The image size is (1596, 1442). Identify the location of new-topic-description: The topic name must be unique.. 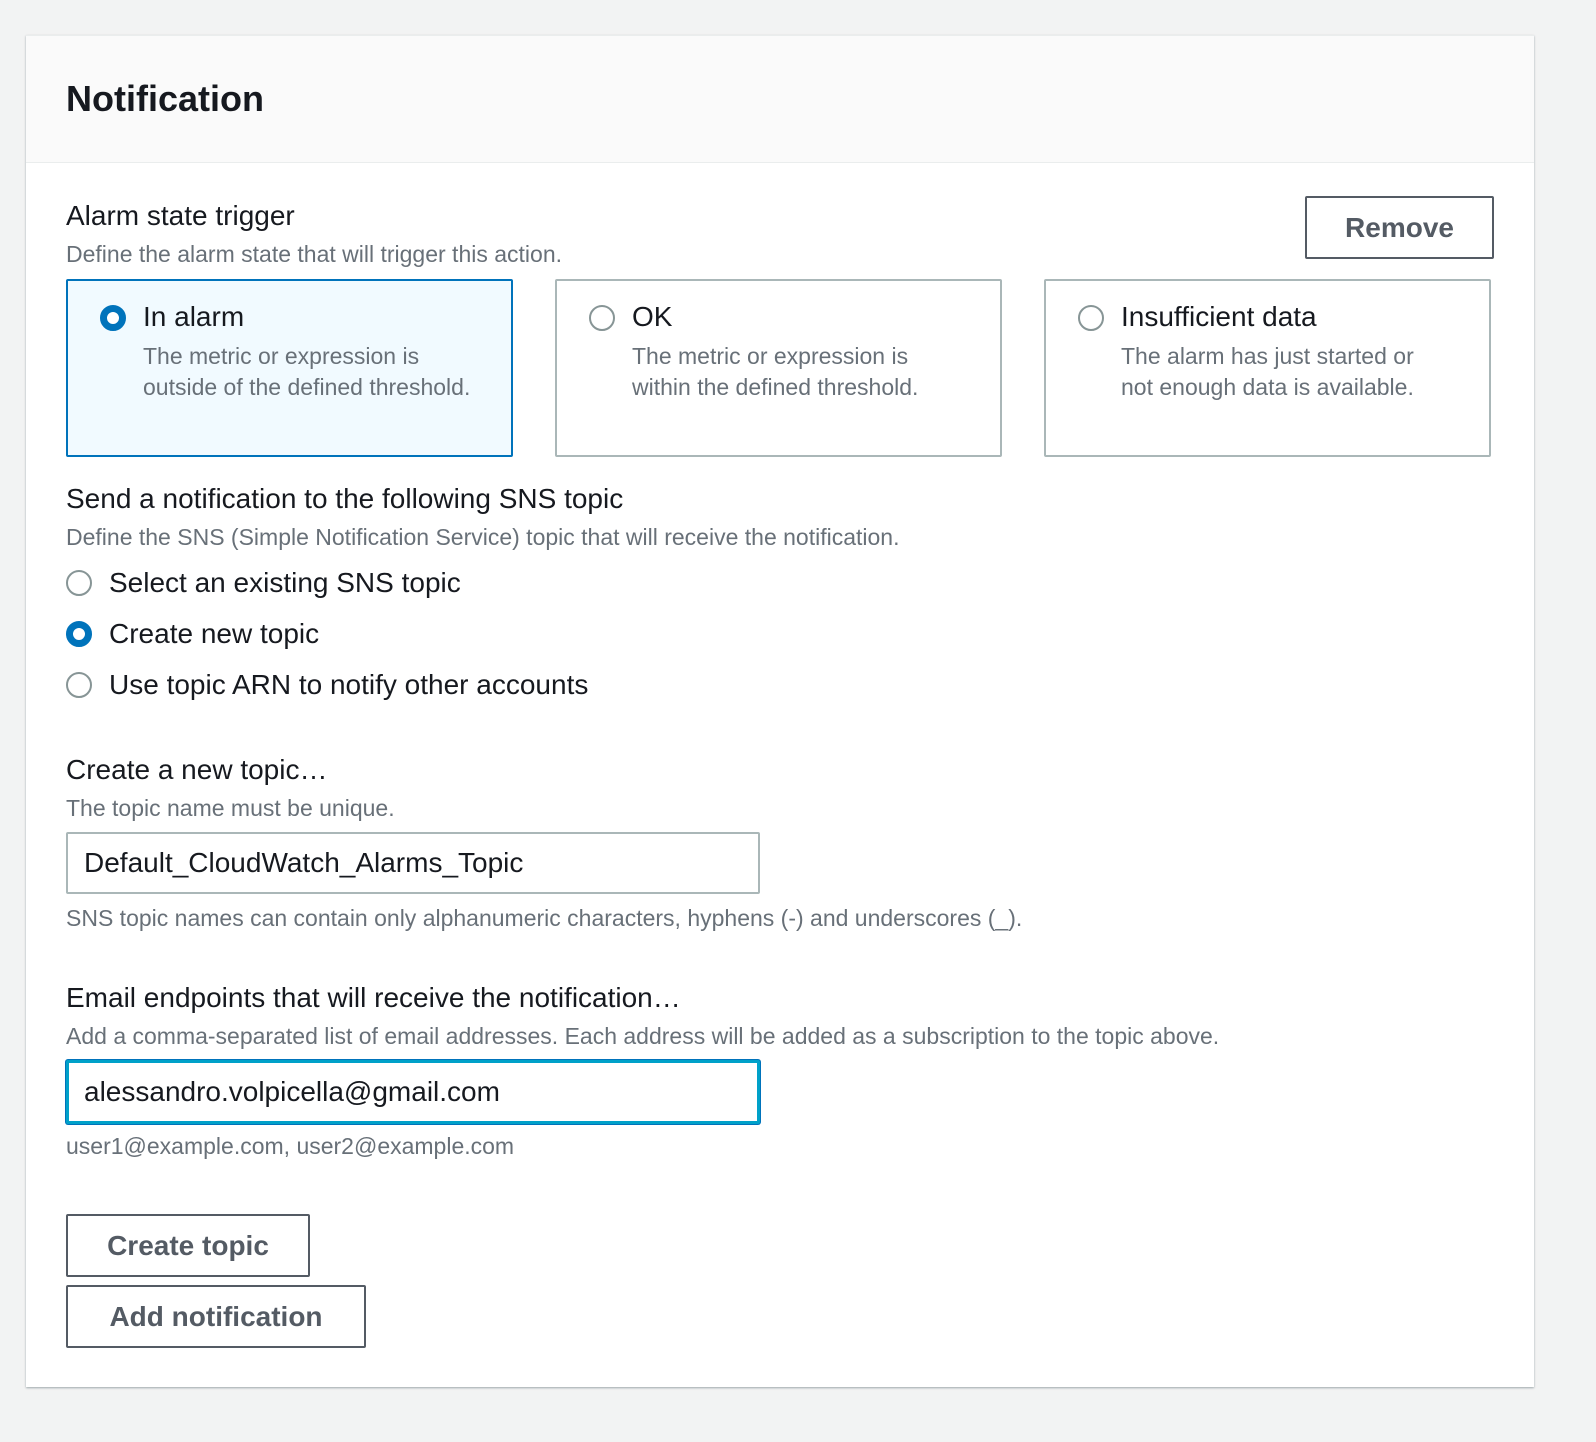
(230, 808).